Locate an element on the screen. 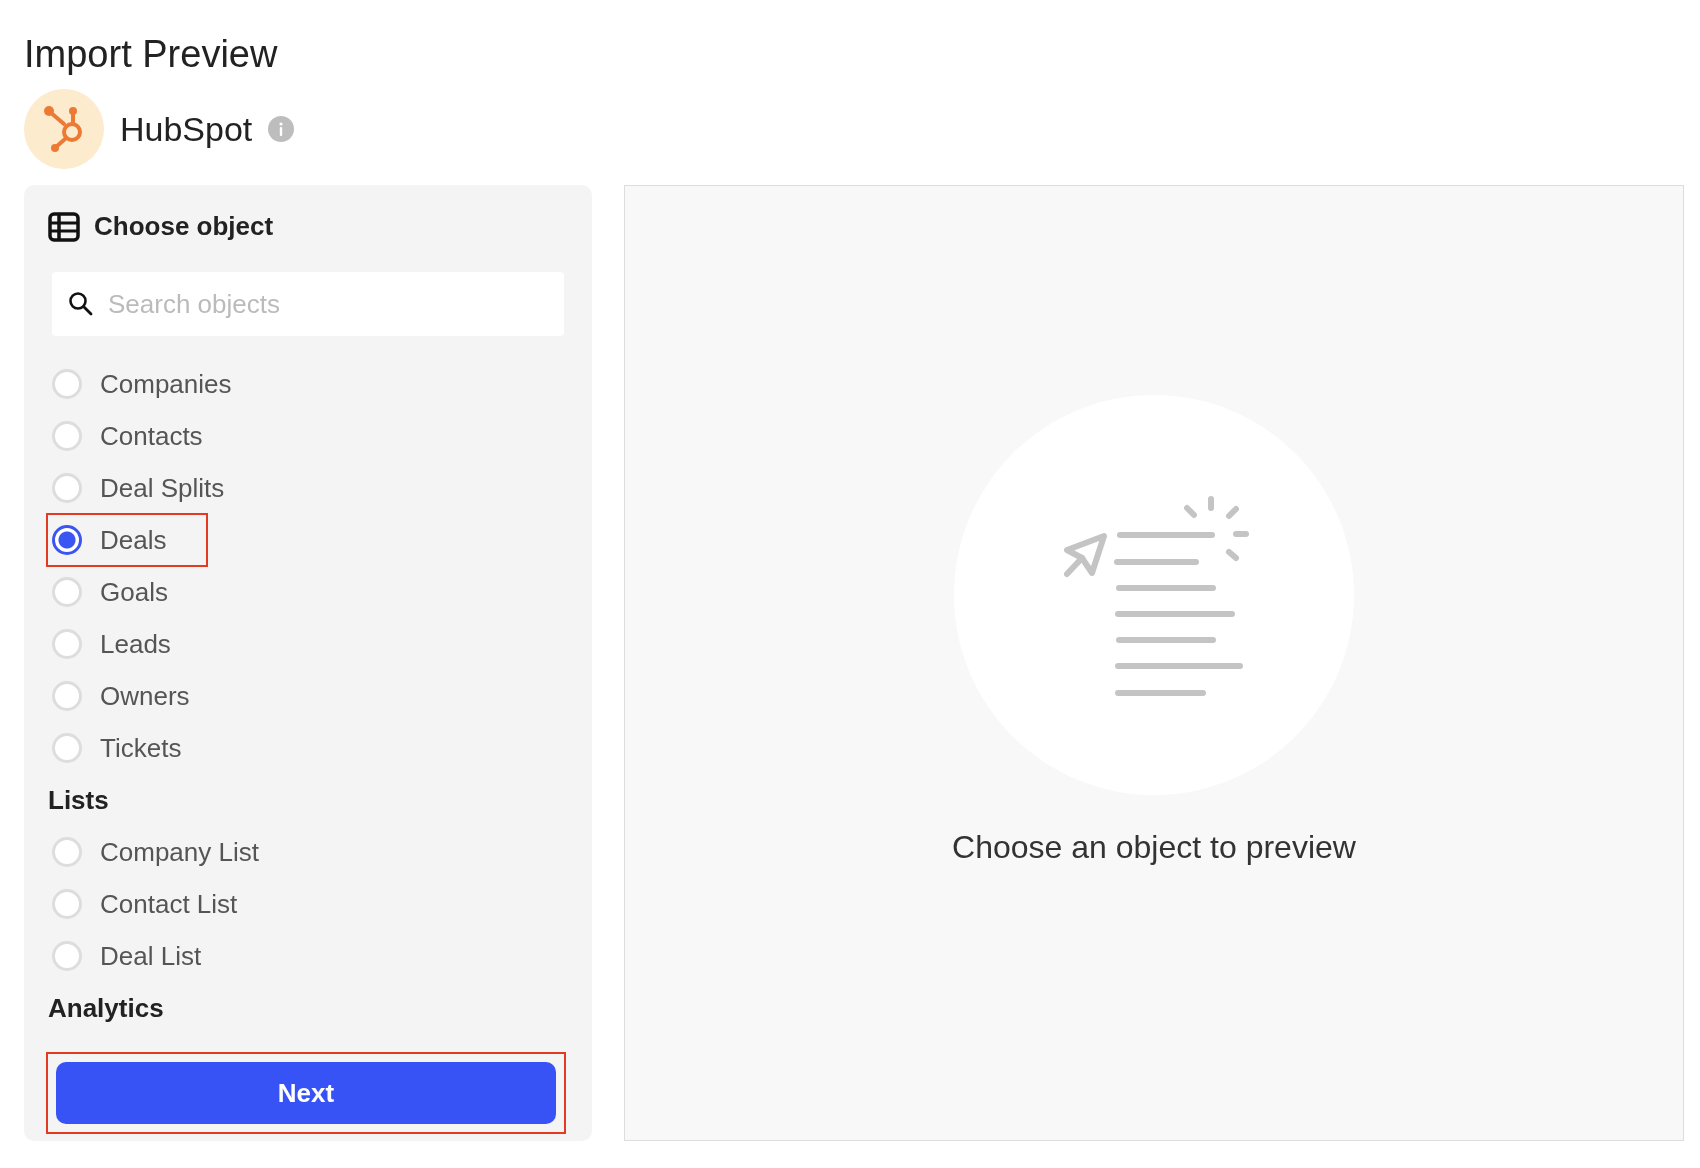  highlighted-radio-option: Deals is located at coordinates (127, 540).